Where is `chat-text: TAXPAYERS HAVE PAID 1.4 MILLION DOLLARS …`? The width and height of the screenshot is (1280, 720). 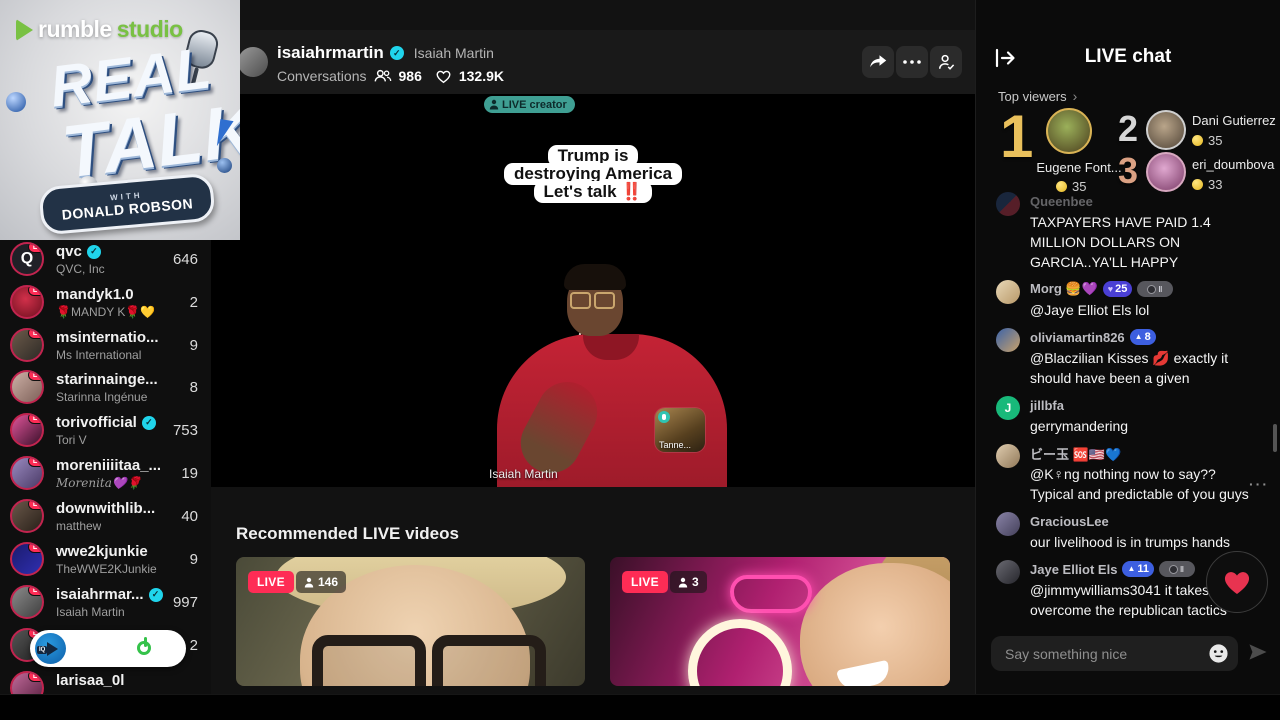
chat-text: TAXPAYERS HAVE PAID 1.4 MILLION DOLLARS … is located at coordinates (1120, 242).